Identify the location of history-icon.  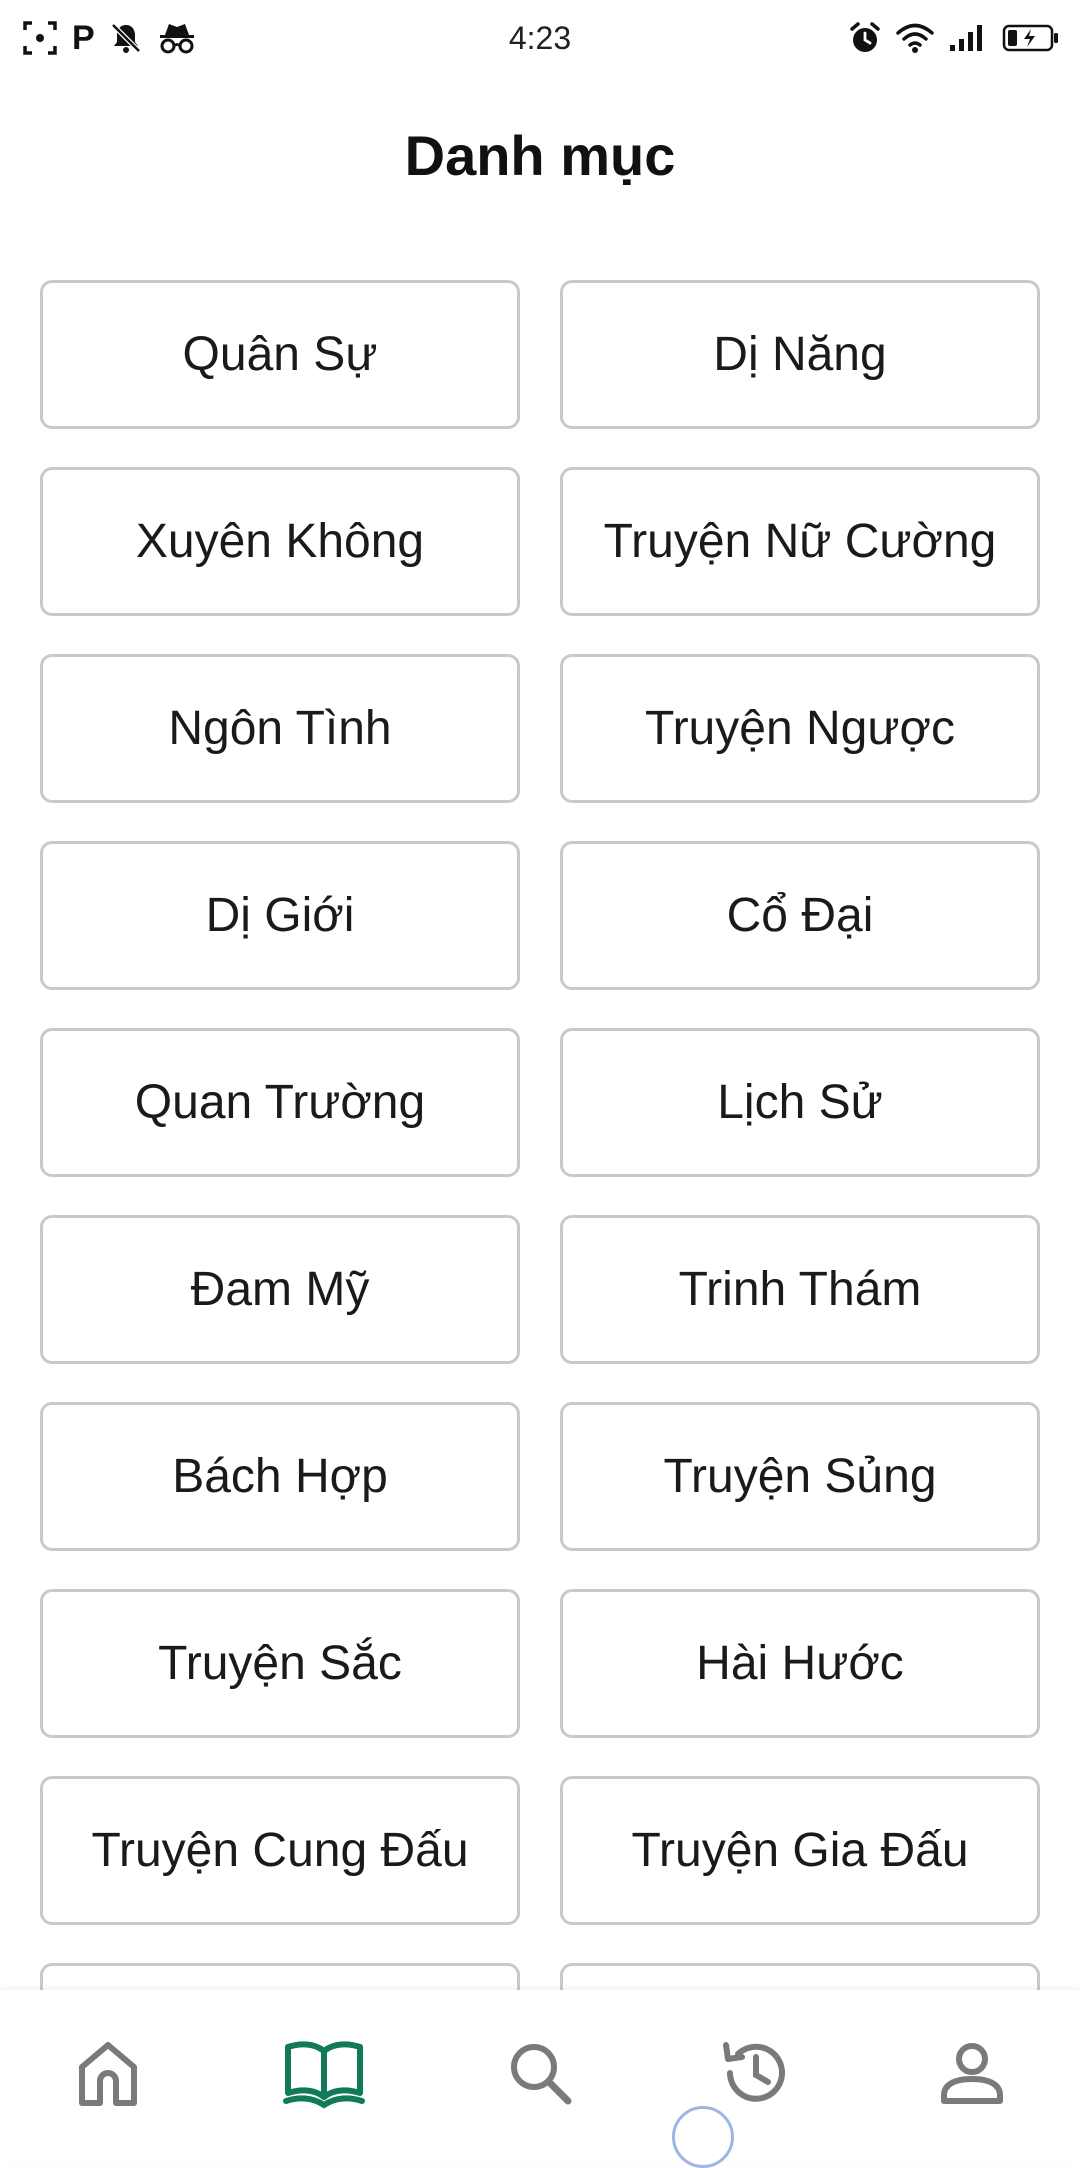
(756, 2075).